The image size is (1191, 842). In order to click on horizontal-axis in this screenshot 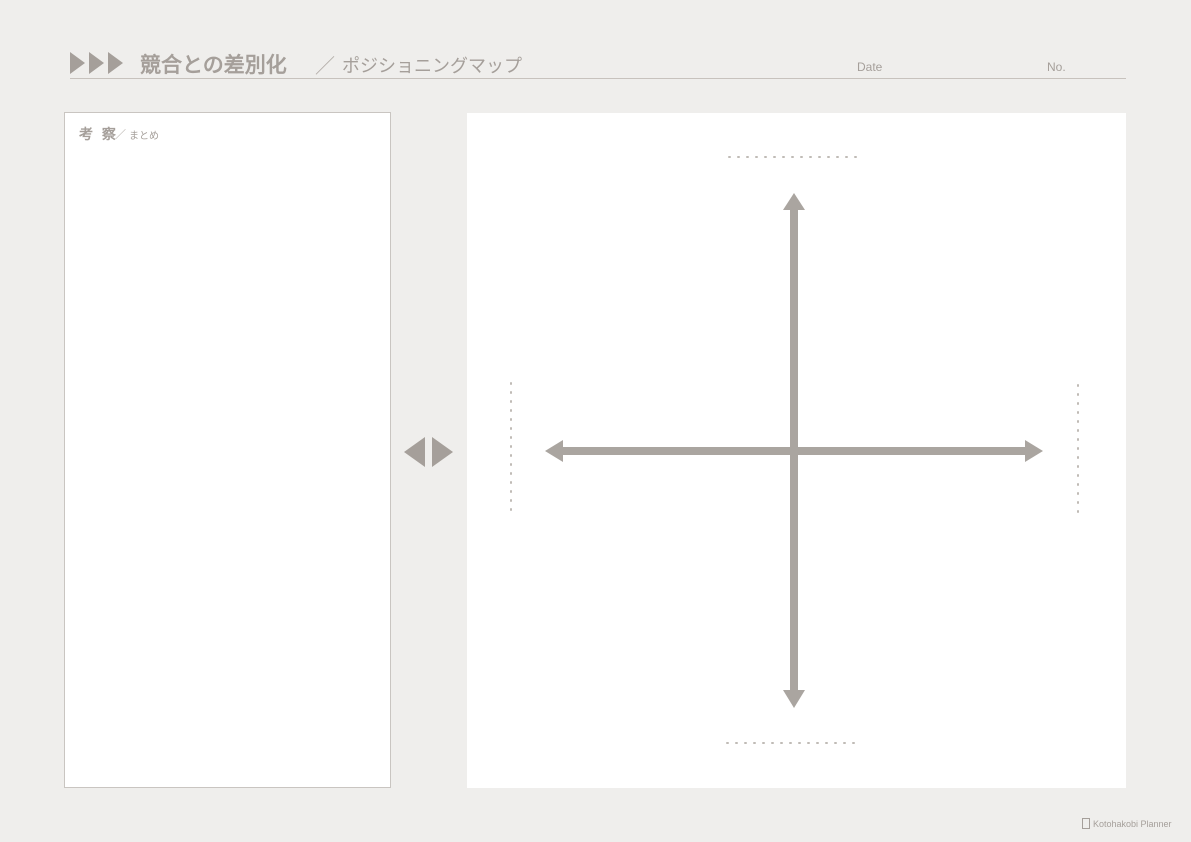, I will do `click(796, 451)`.